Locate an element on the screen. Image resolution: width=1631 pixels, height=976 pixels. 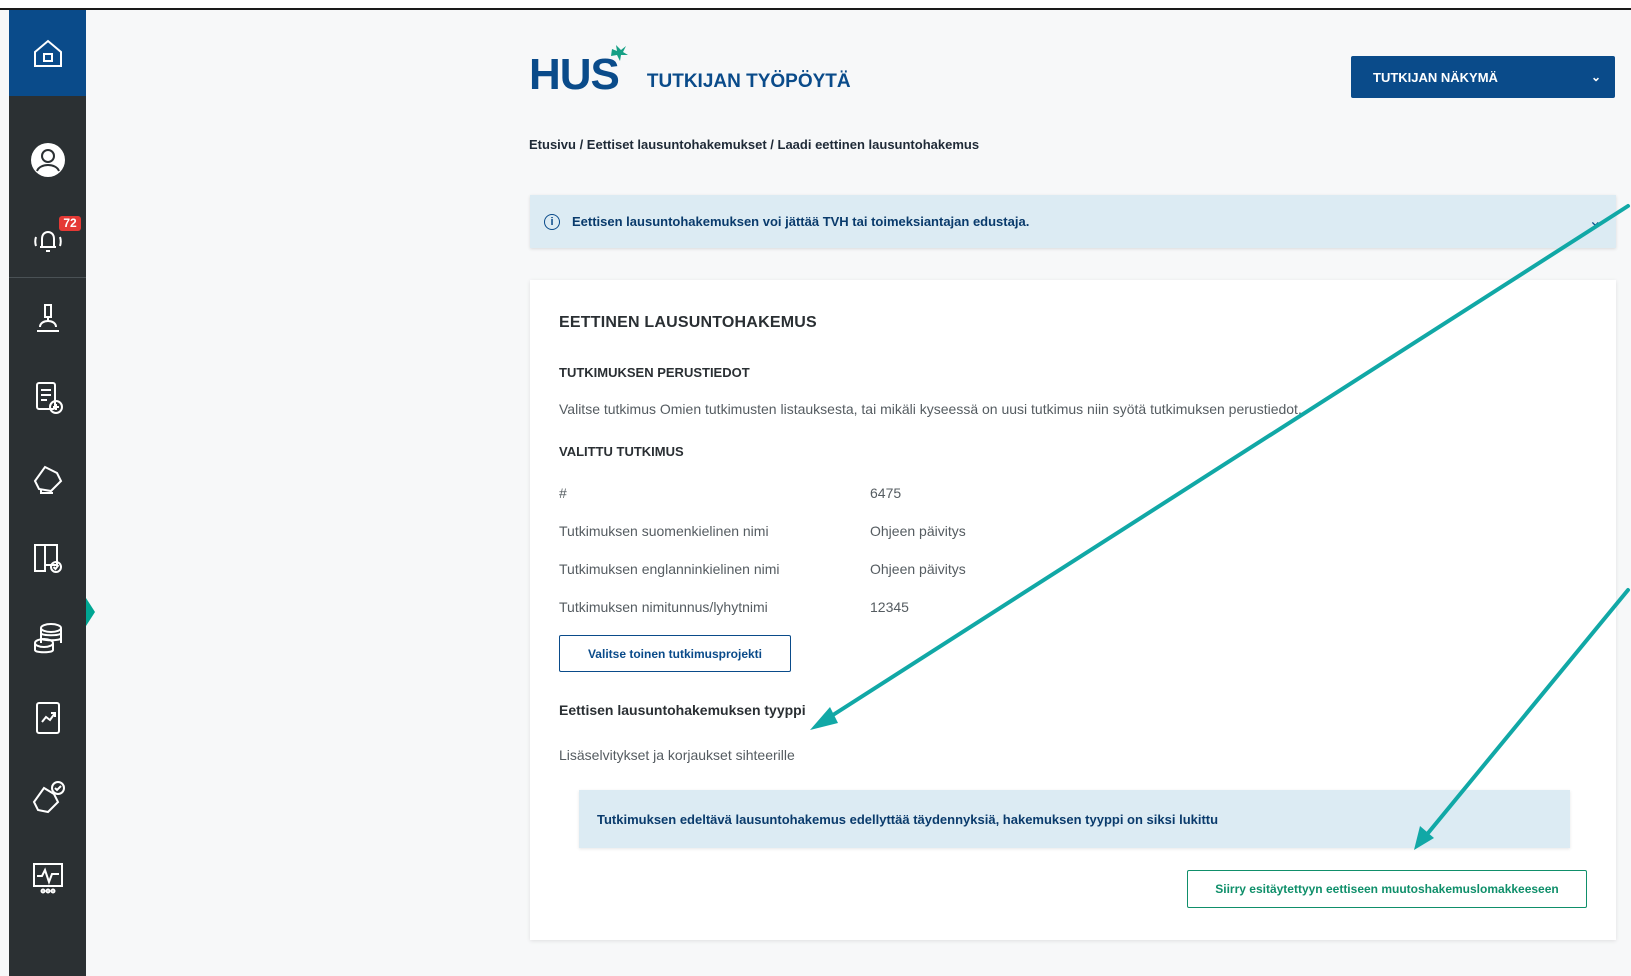
sidebar-item-archive is located at coordinates (47, 558).